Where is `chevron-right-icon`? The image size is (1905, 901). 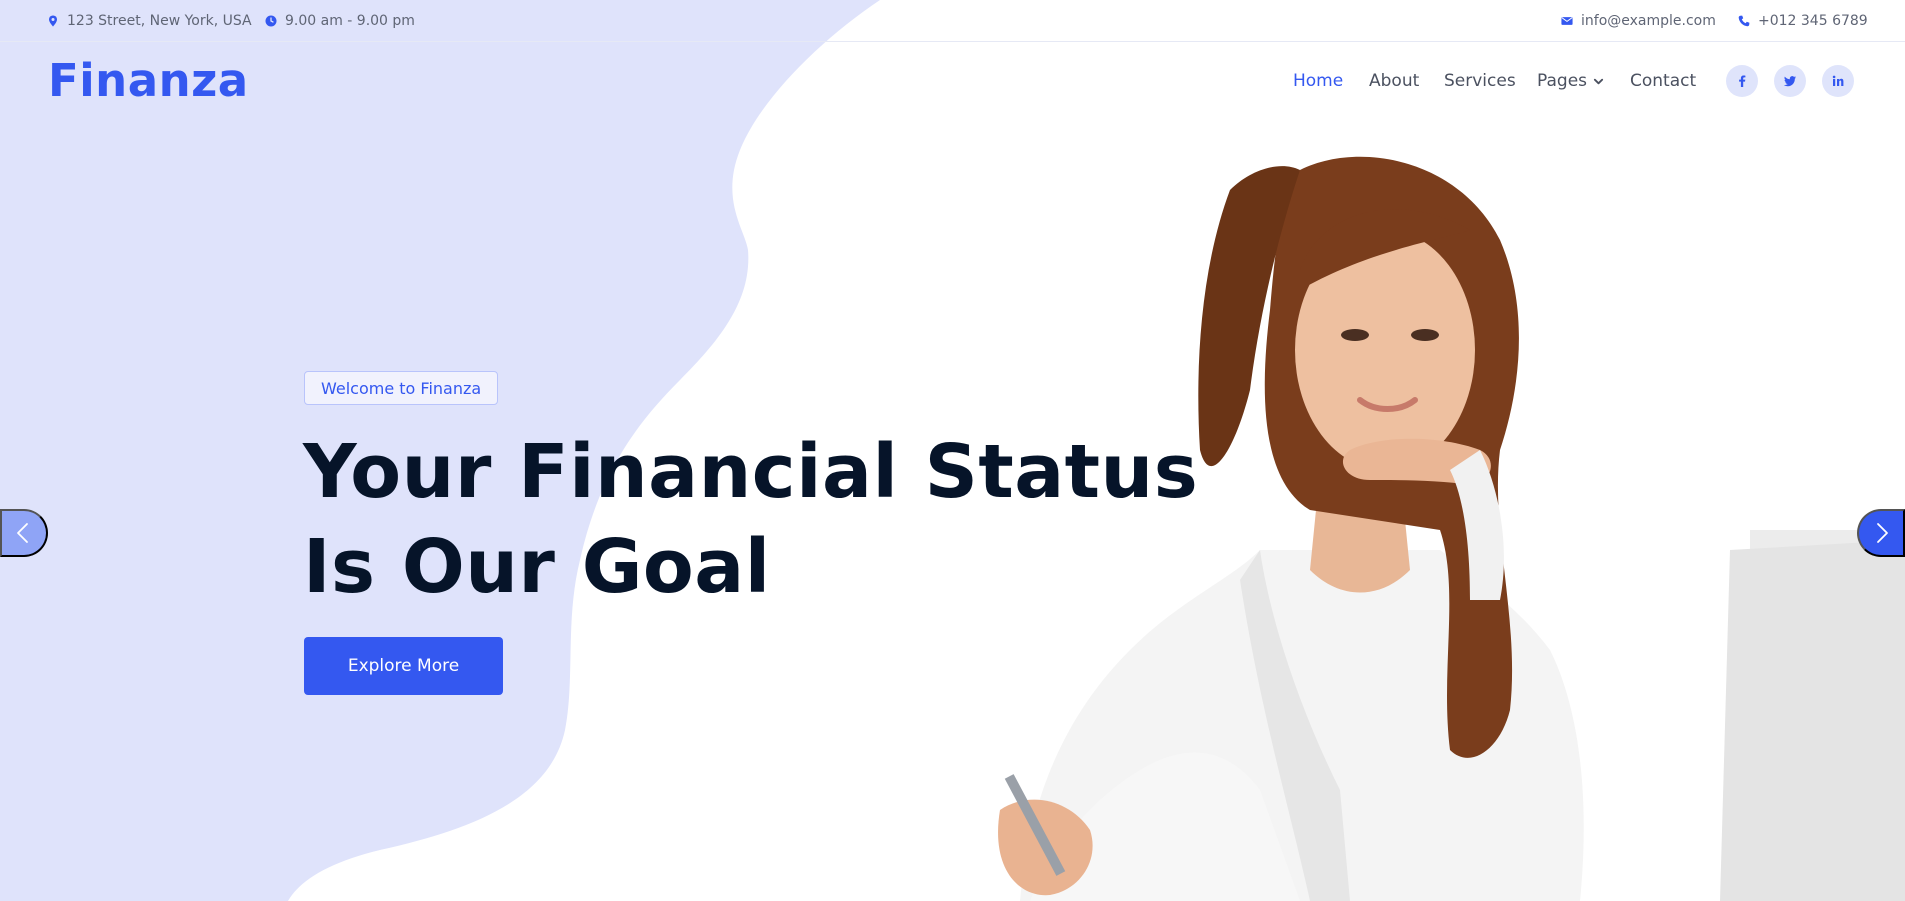 chevron-right-icon is located at coordinates (1882, 533).